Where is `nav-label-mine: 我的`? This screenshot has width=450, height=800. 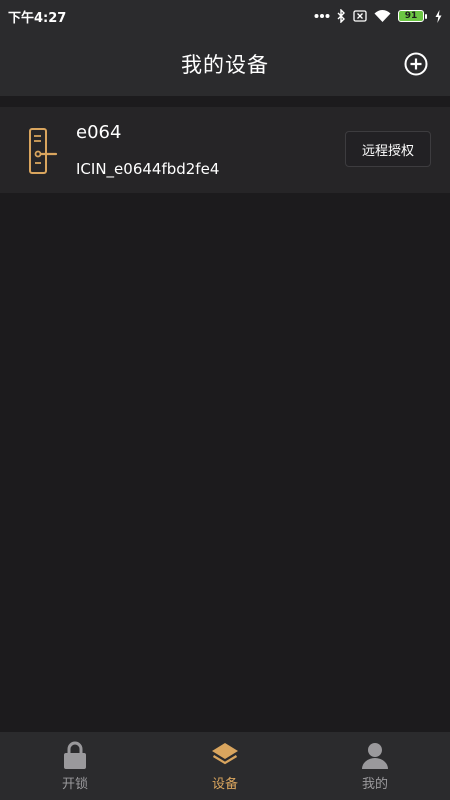
nav-label-mine: 我的 is located at coordinates (374, 784).